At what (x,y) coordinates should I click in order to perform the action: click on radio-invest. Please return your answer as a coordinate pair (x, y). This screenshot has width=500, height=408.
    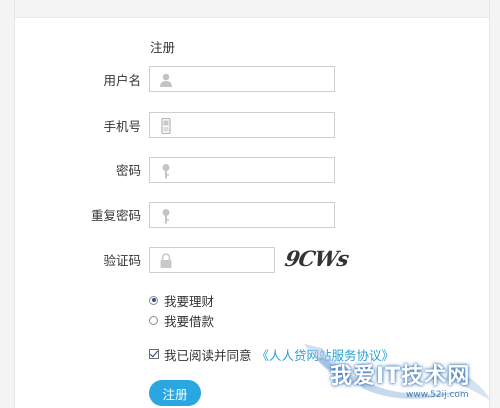
    Looking at the image, I should click on (153, 300).